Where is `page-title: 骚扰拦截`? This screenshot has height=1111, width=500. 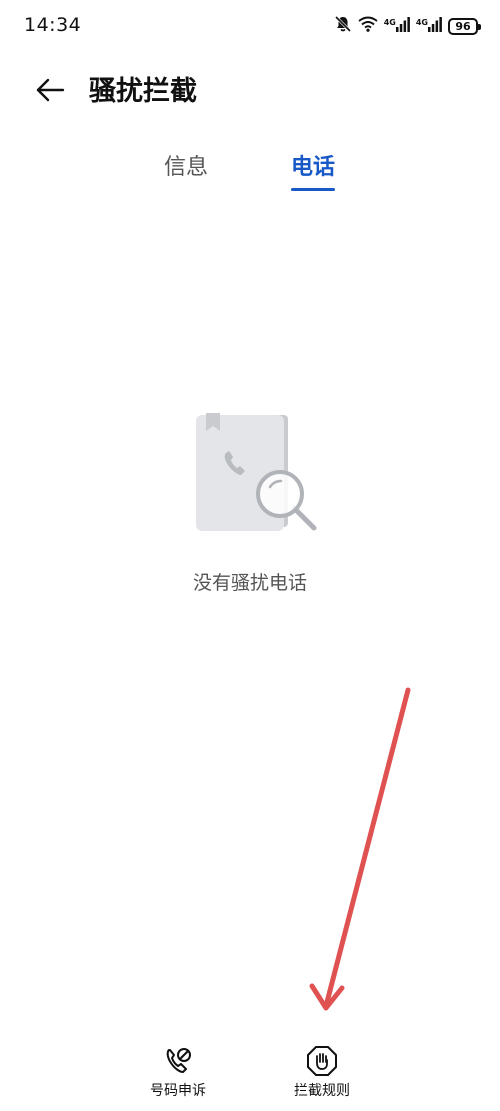 page-title: 骚扰拦截 is located at coordinates (143, 91).